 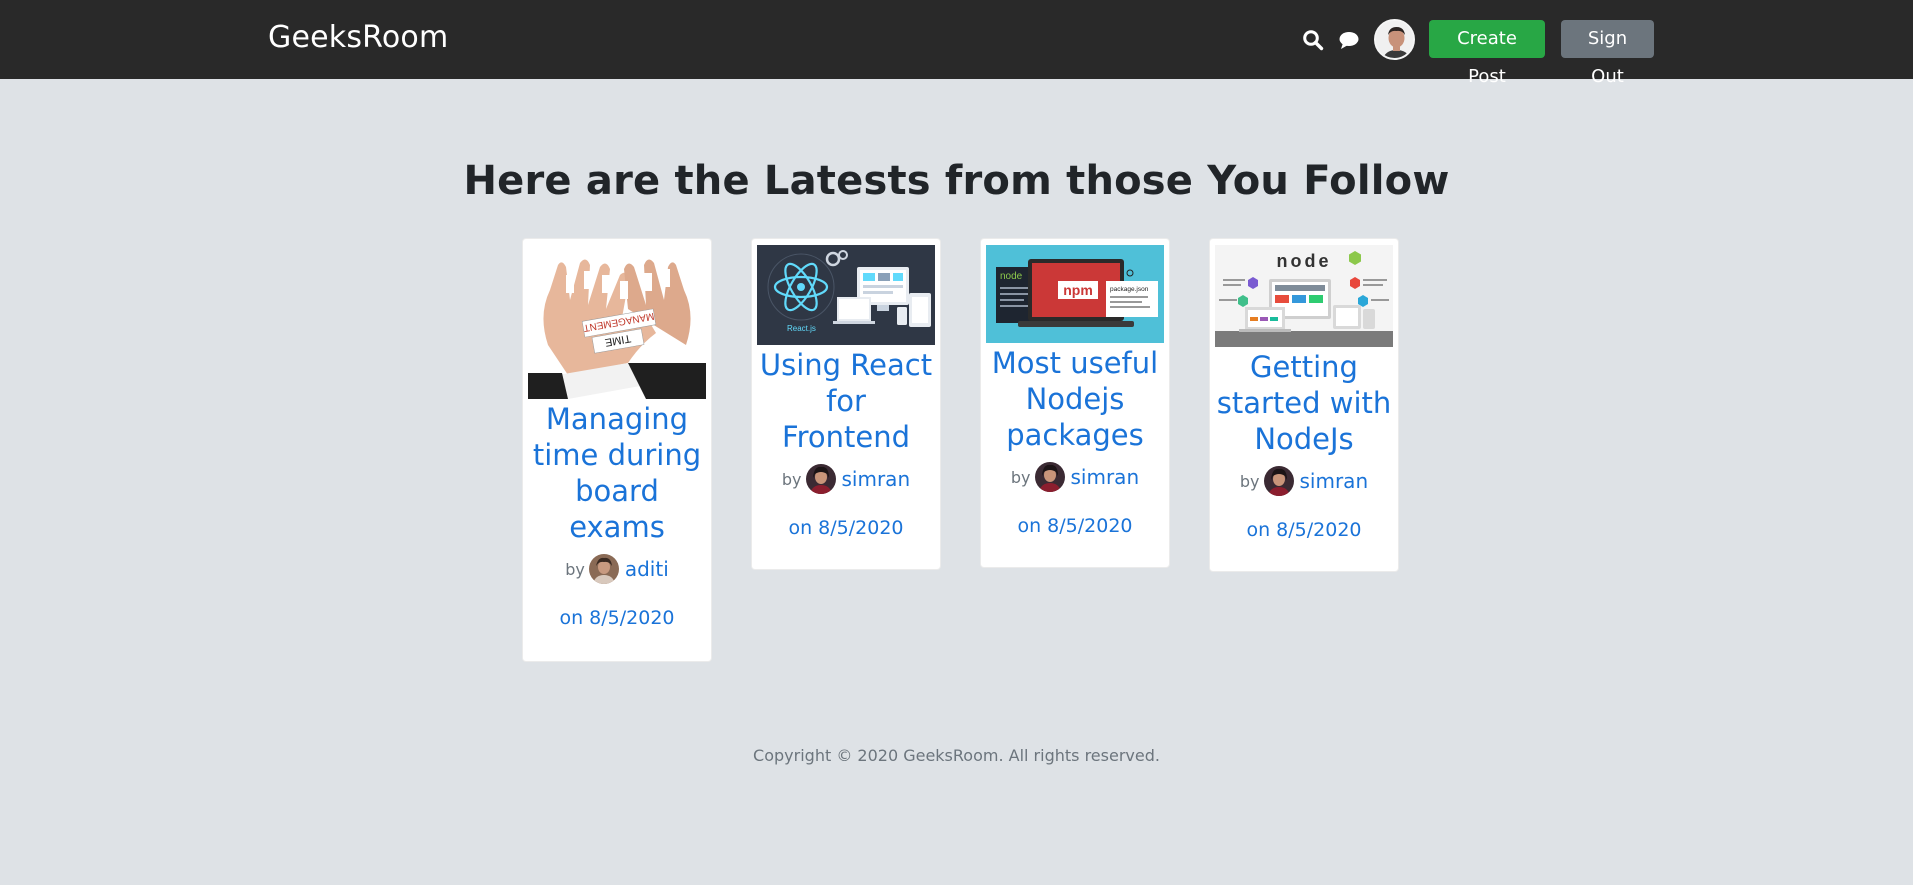 I want to click on node-npm-laptop-image: node npm package.json, so click(x=1075, y=294).